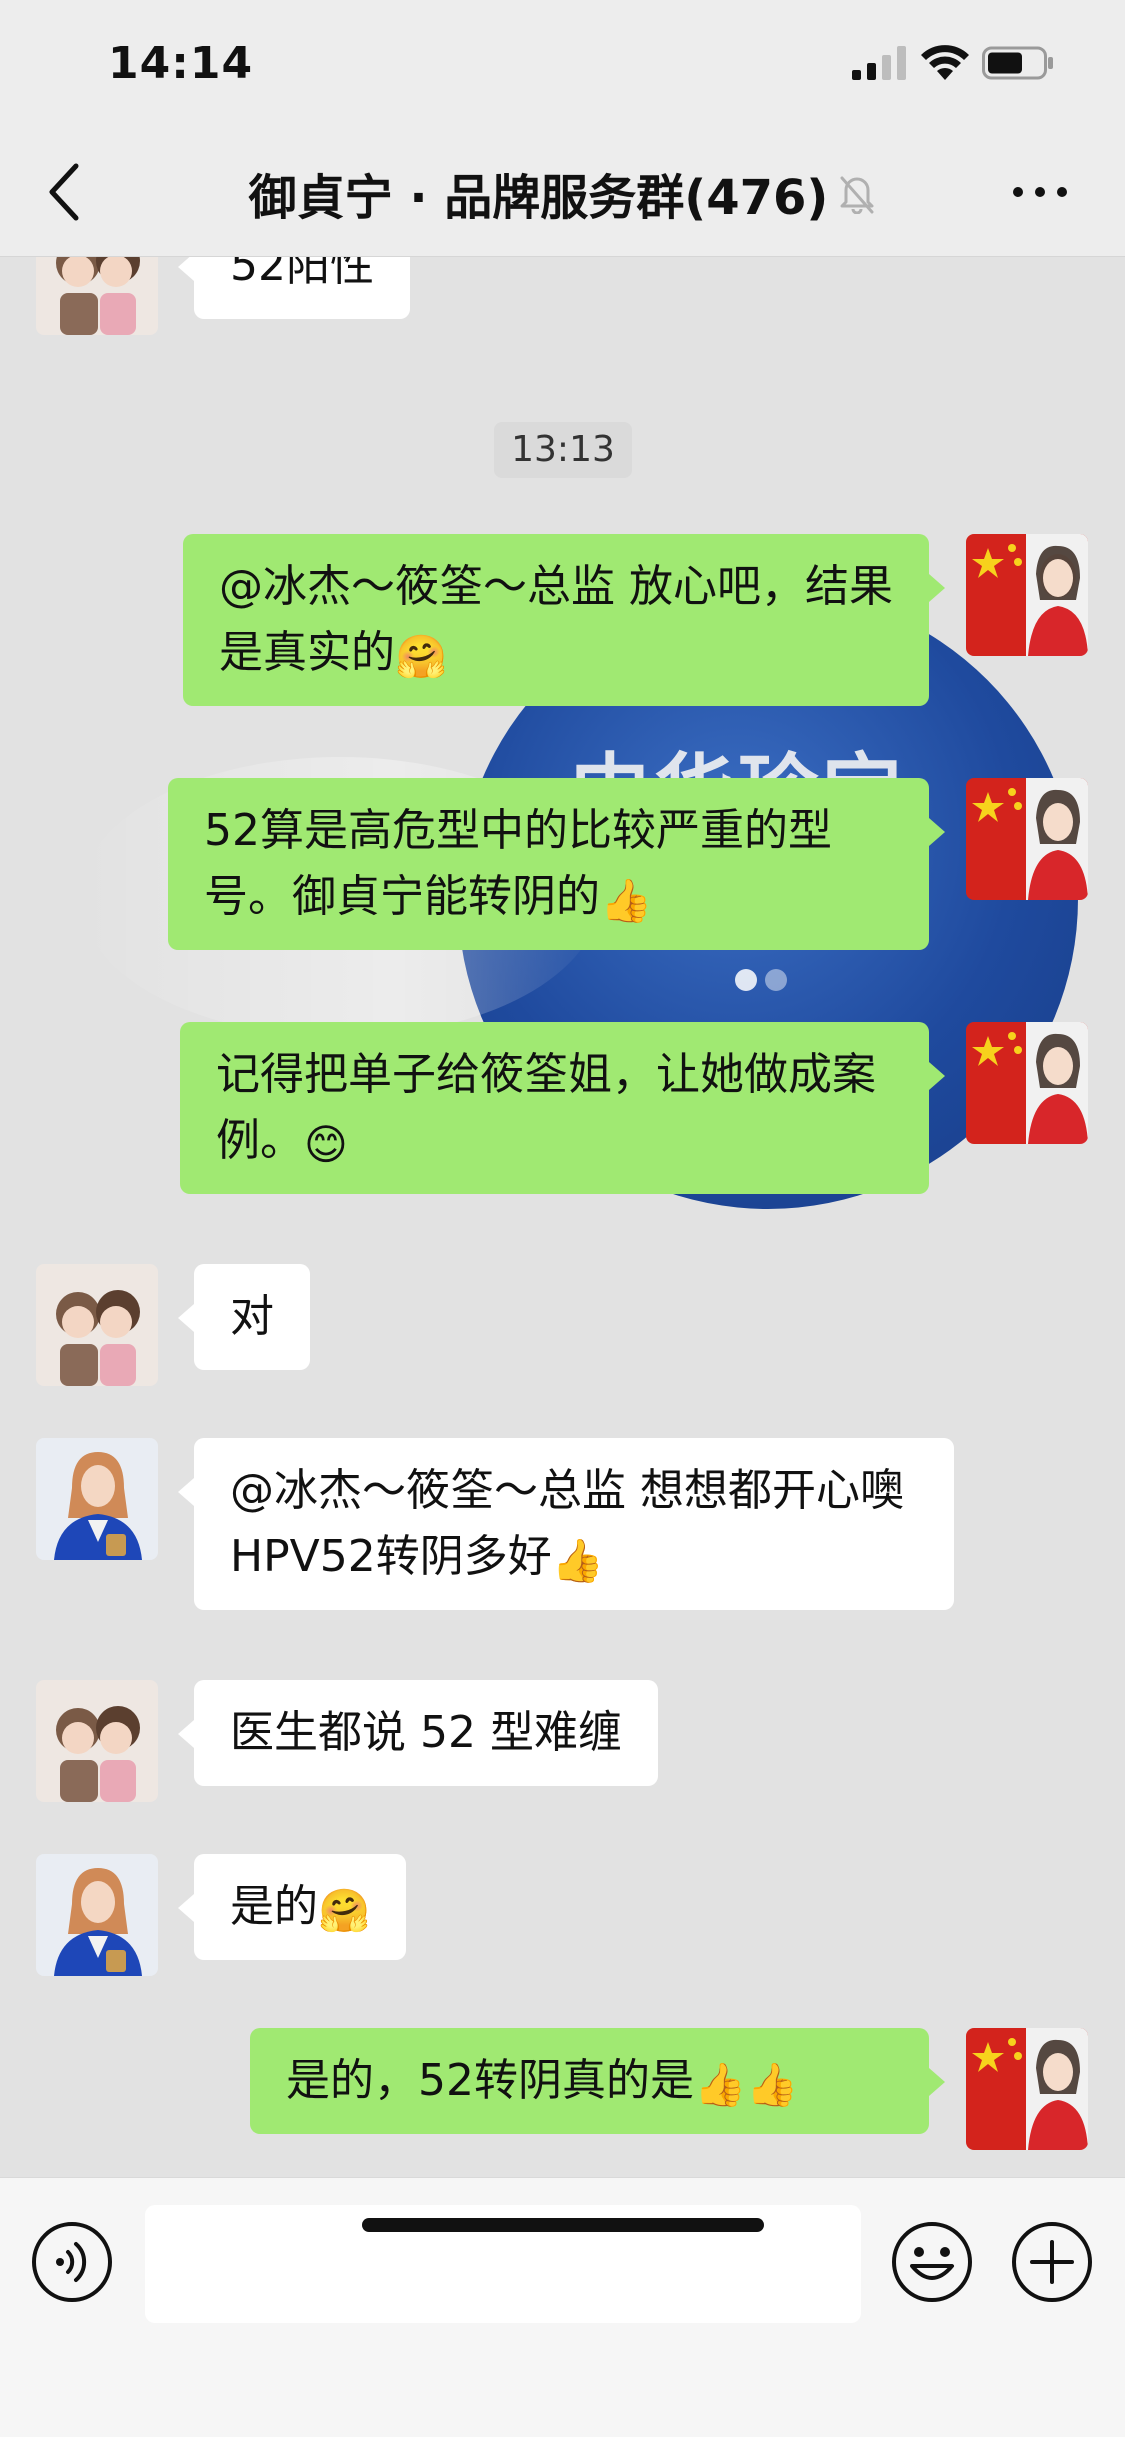 This screenshot has height=2437, width=1125. Describe the element at coordinates (538, 198) in the screenshot. I see `chat-title-text: 御貞宁 · 品牌服务群(476)` at that location.